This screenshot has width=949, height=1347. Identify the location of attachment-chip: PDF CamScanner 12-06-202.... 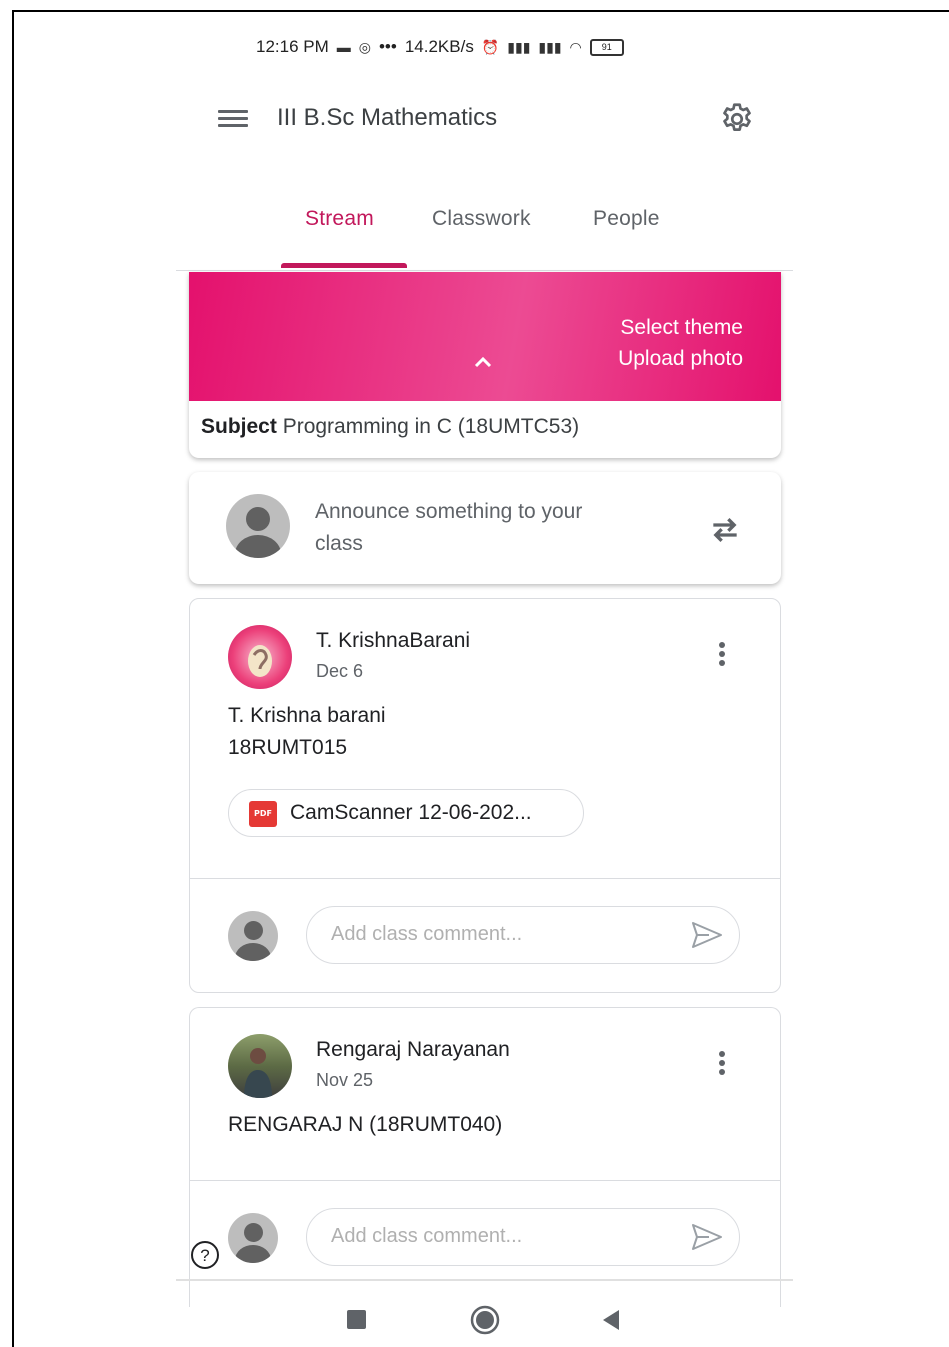
(406, 813).